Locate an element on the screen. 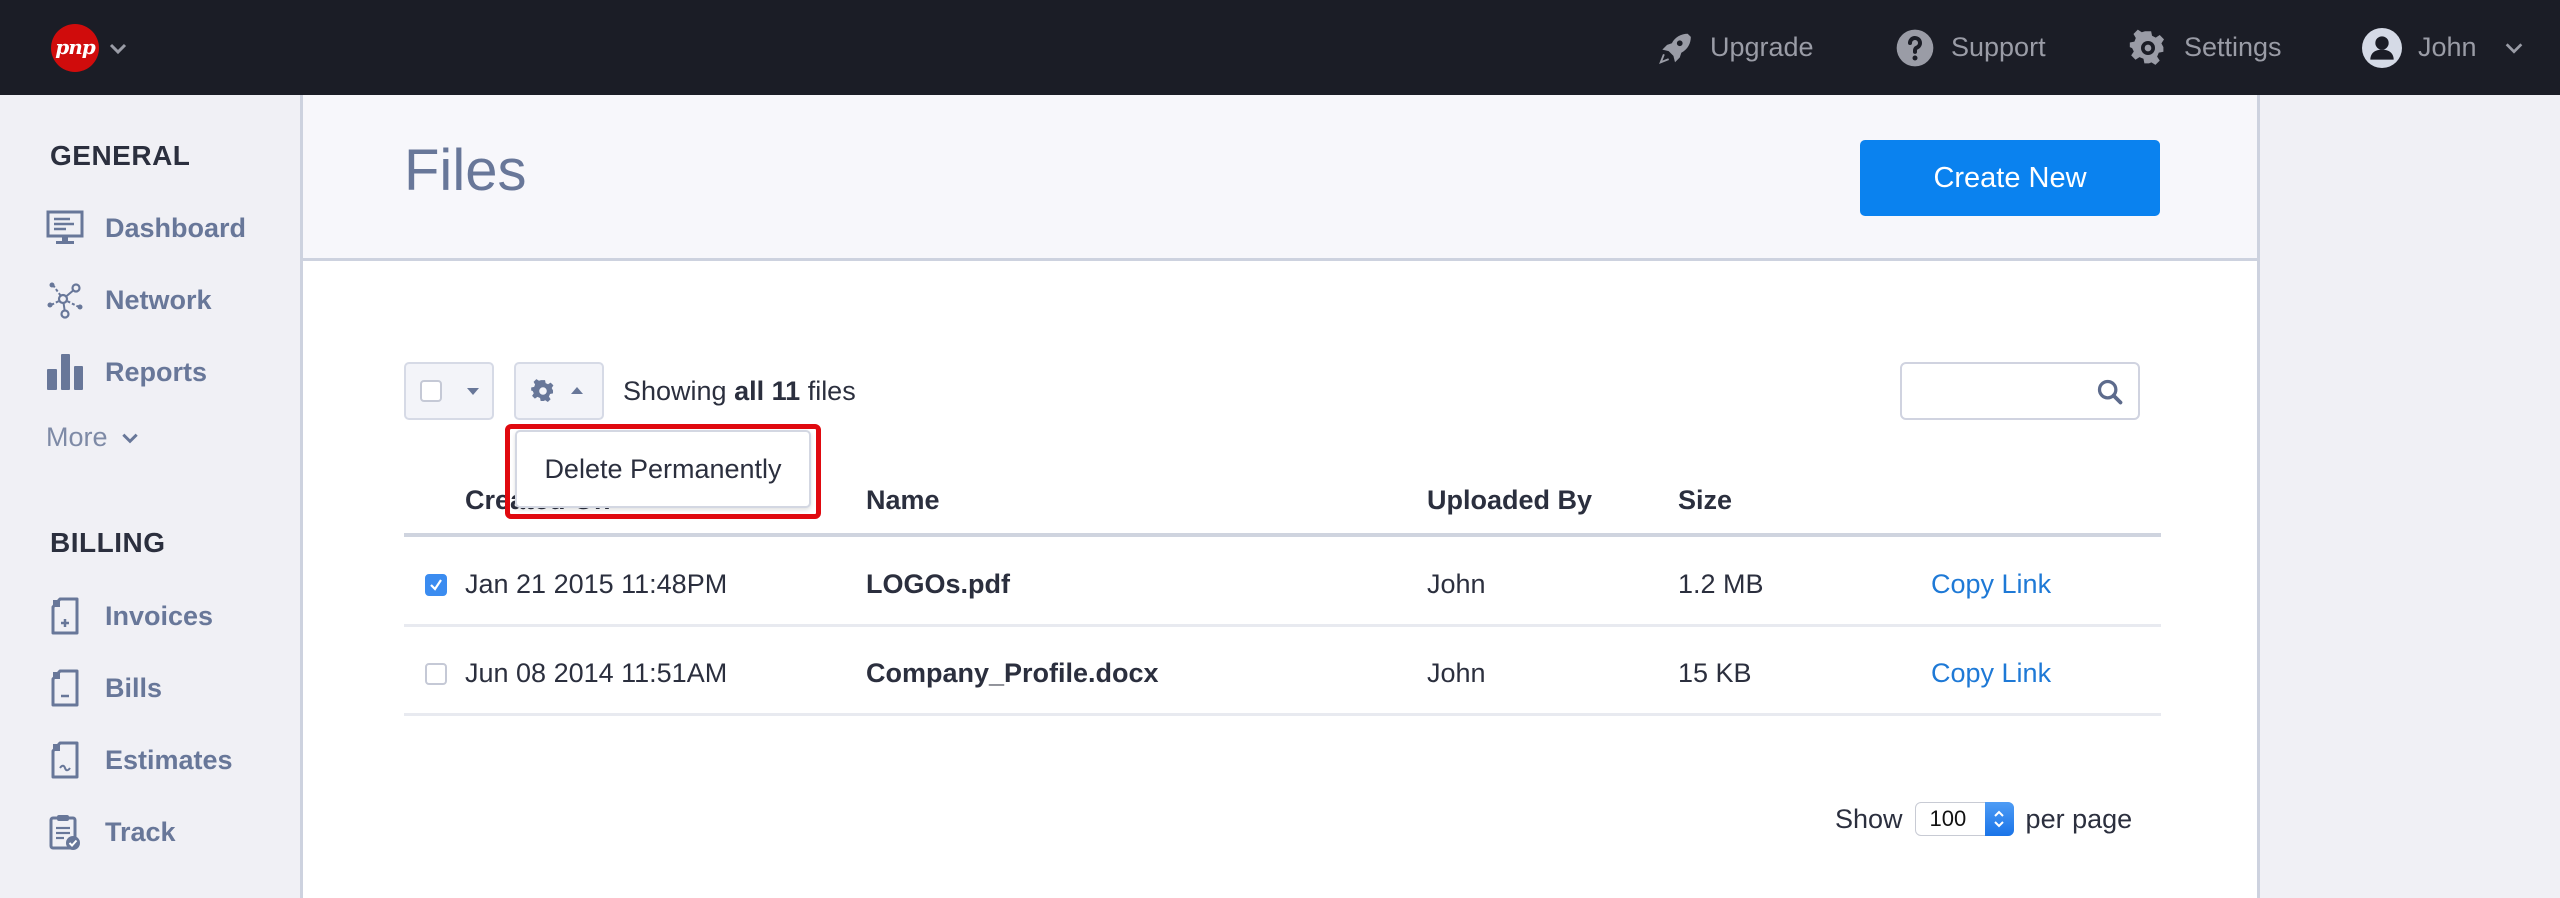 The width and height of the screenshot is (2560, 898). sidebar-heading-billing: BILLING is located at coordinates (108, 542).